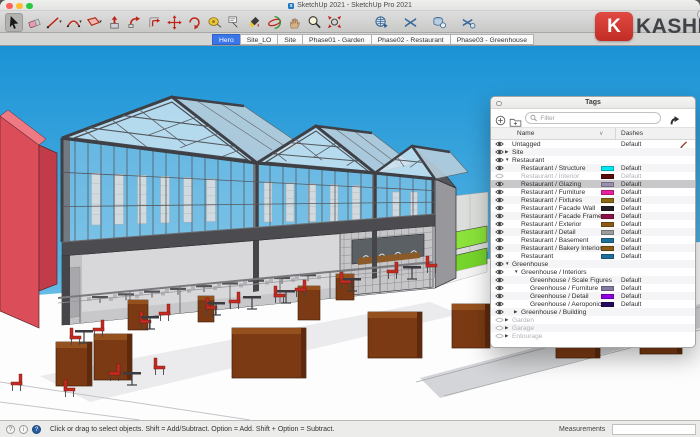 This screenshot has height=437, width=700. What do you see at coordinates (491, 39) in the screenshot?
I see `scene-tab-phase03-greenhouse: Phase03 - Greenhouse` at bounding box center [491, 39].